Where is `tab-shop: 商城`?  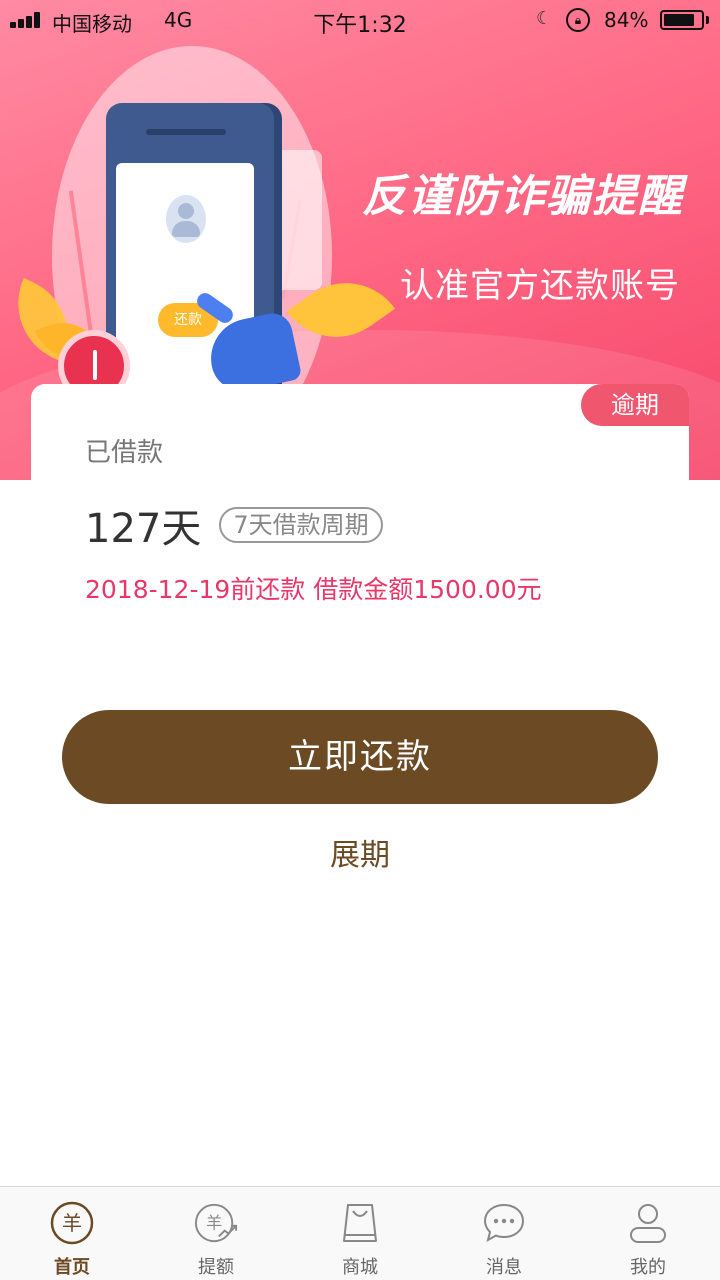 tab-shop: 商城 is located at coordinates (360, 1233).